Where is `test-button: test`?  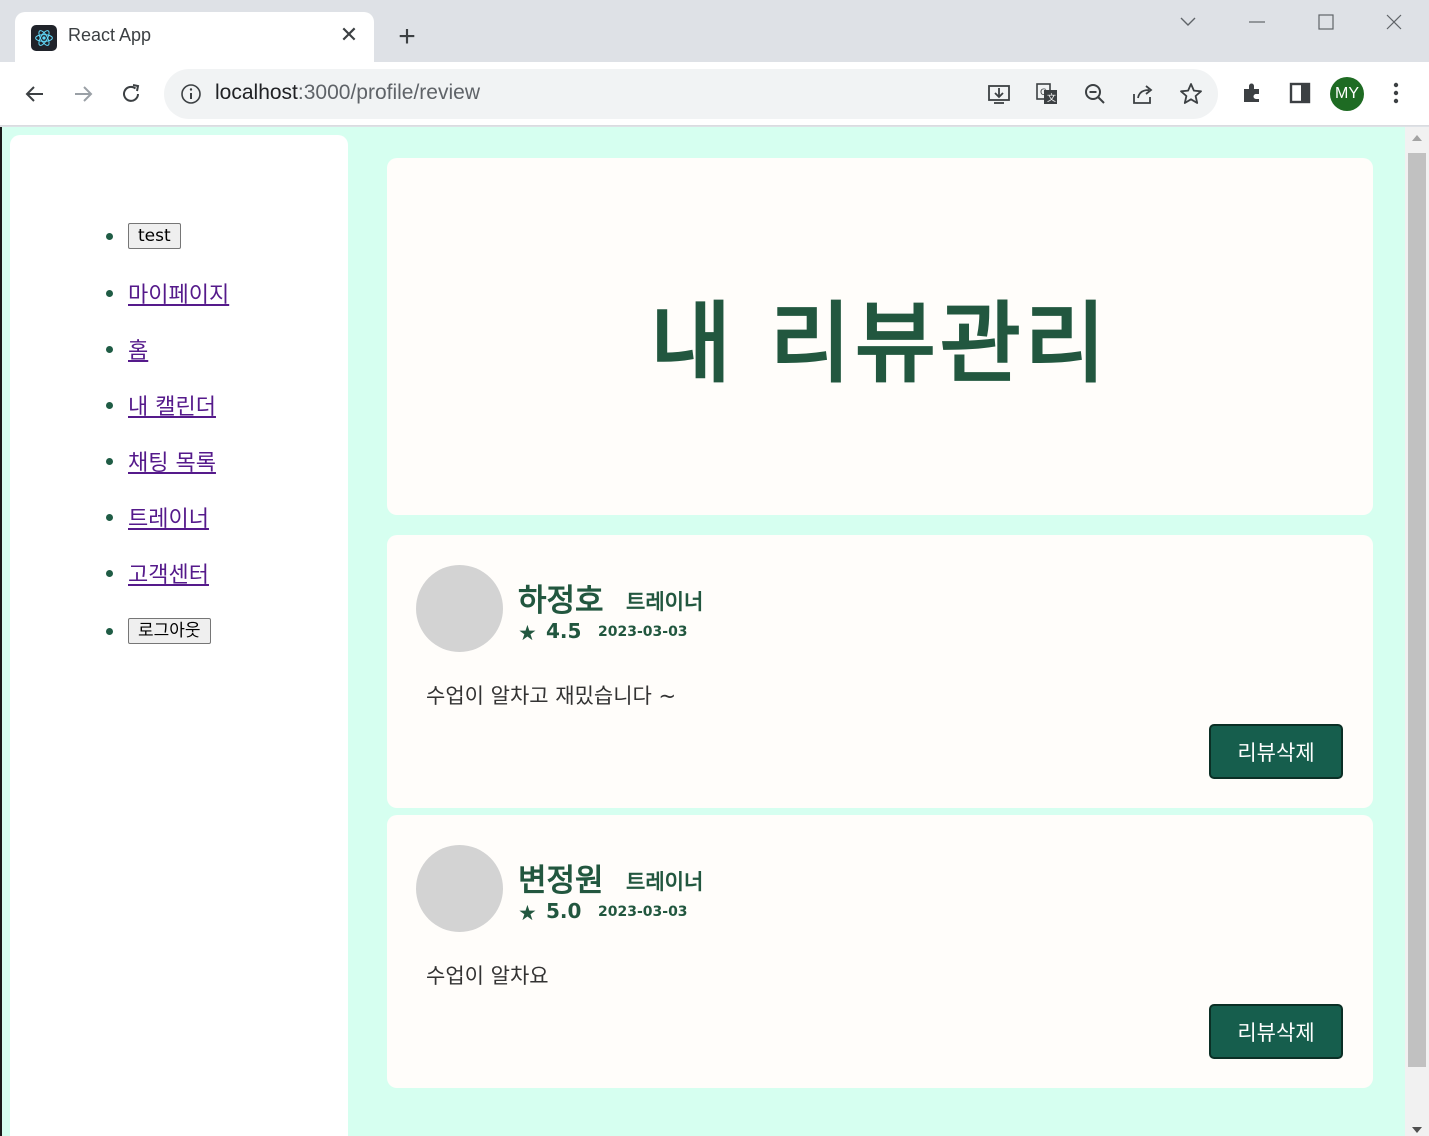
test-button: test is located at coordinates (154, 236).